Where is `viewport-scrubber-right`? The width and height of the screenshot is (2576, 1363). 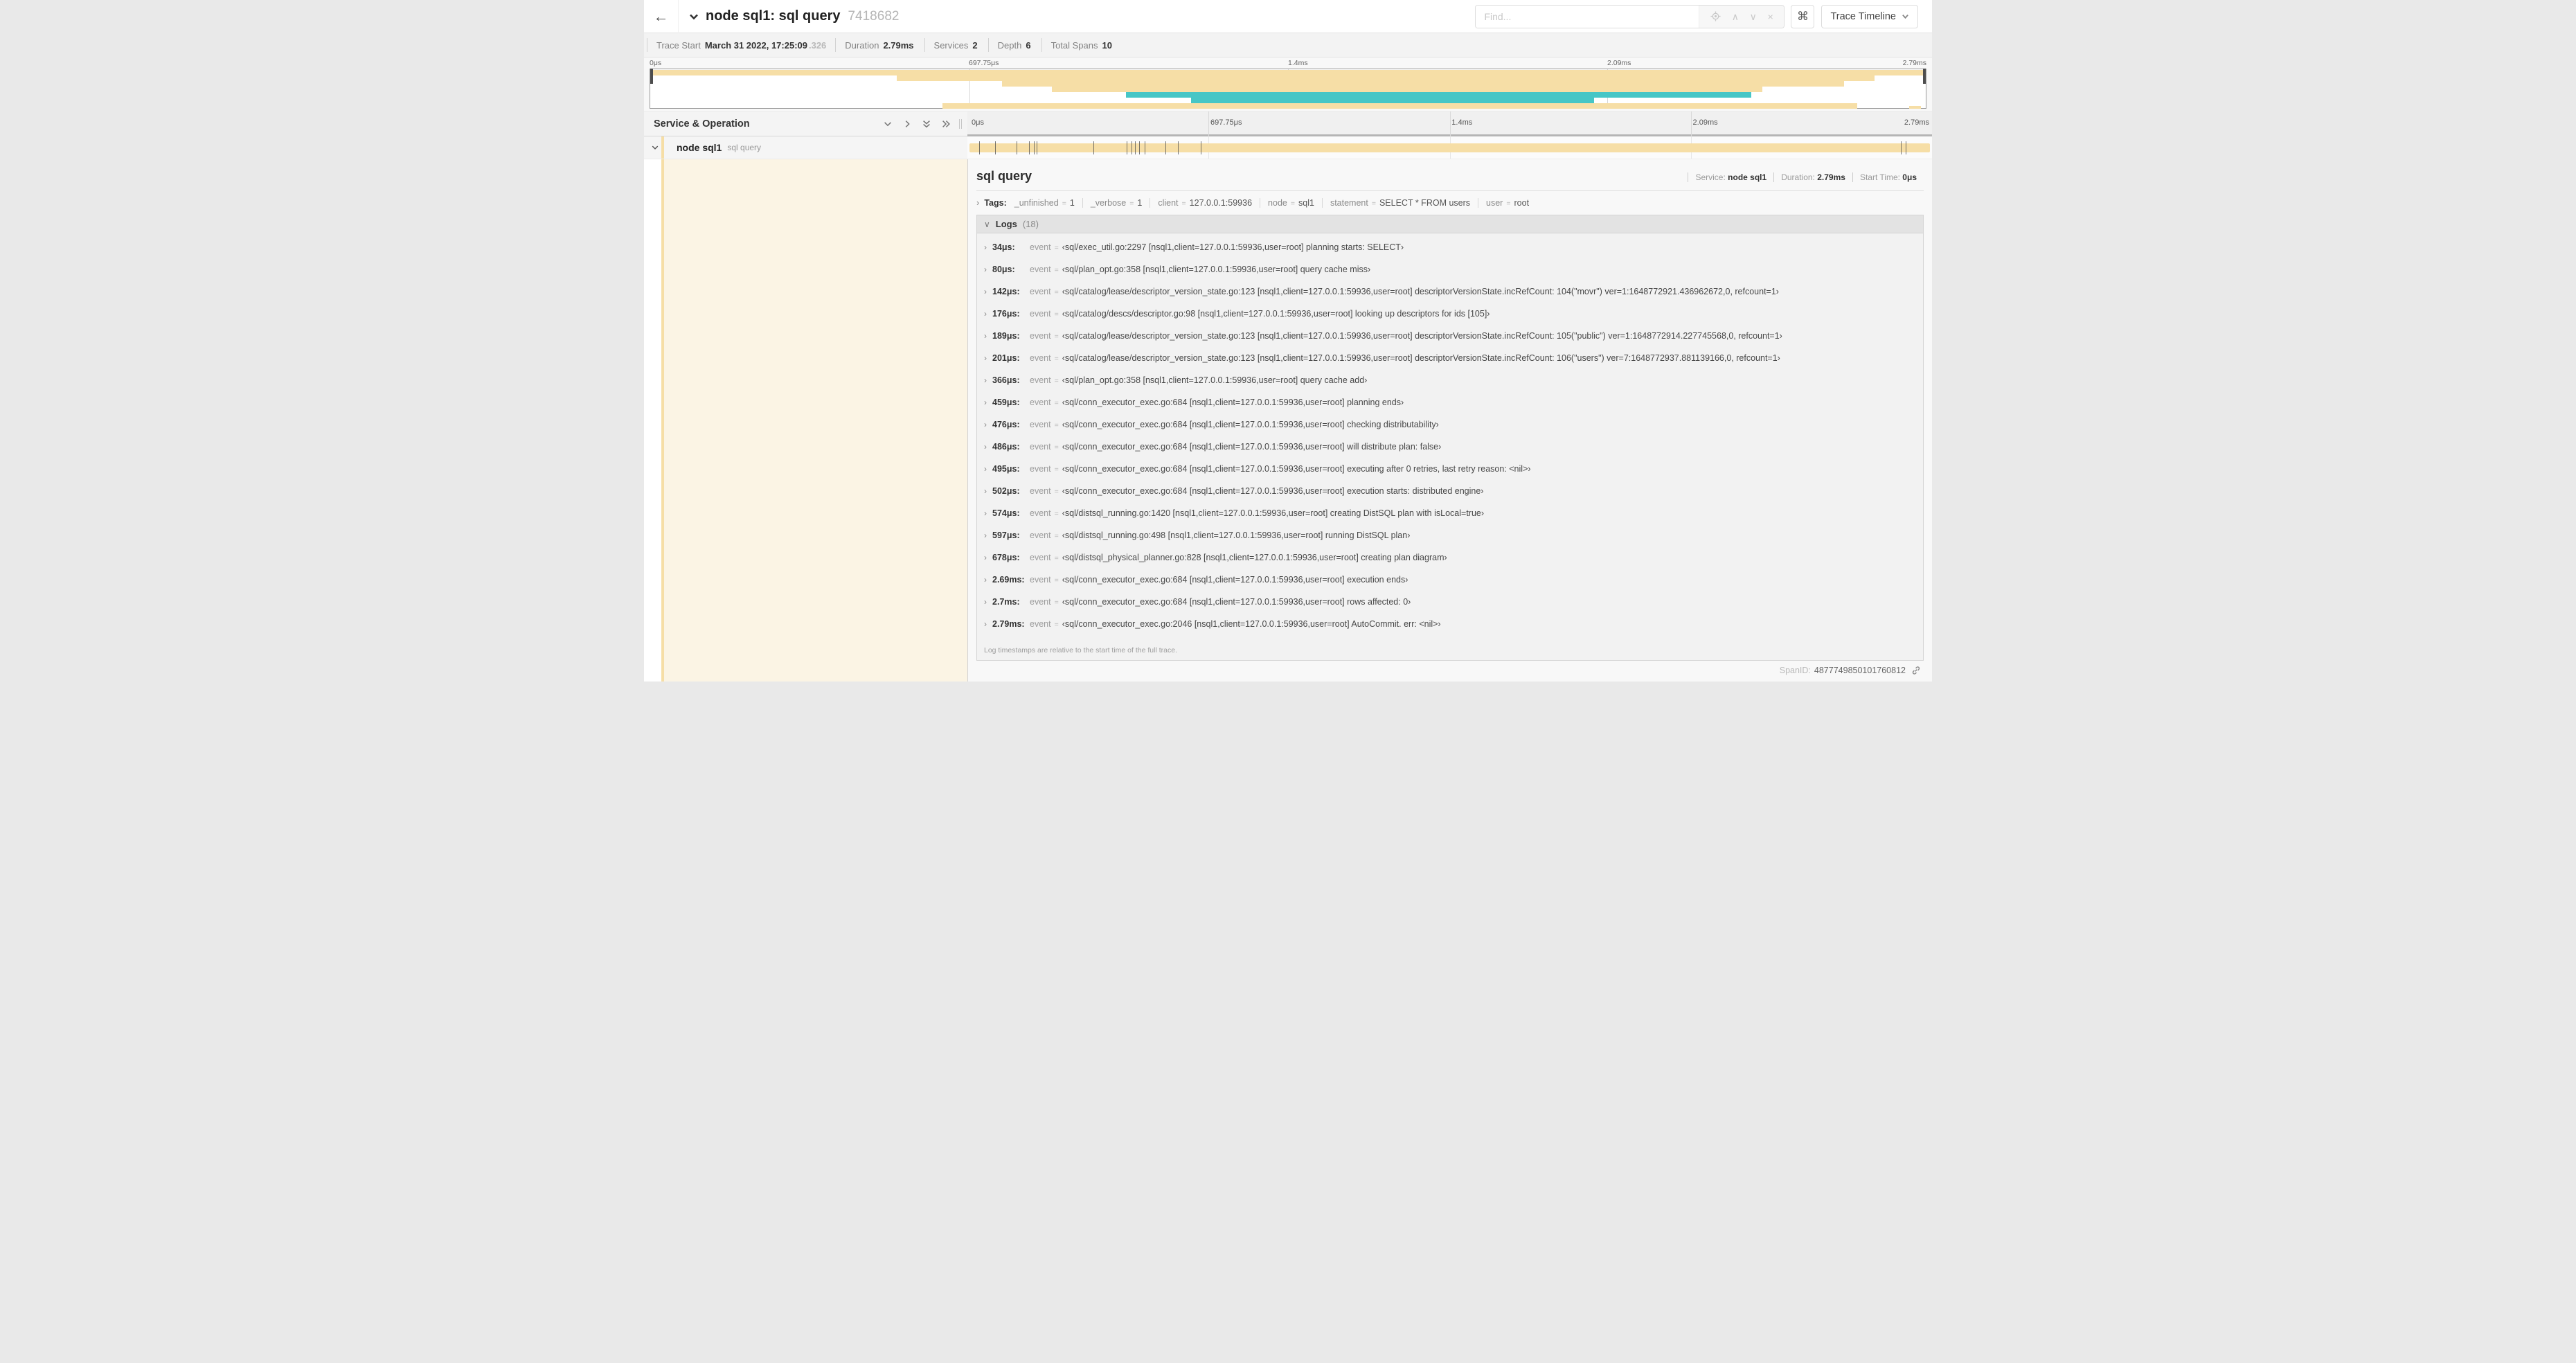
viewport-scrubber-right is located at coordinates (1924, 77).